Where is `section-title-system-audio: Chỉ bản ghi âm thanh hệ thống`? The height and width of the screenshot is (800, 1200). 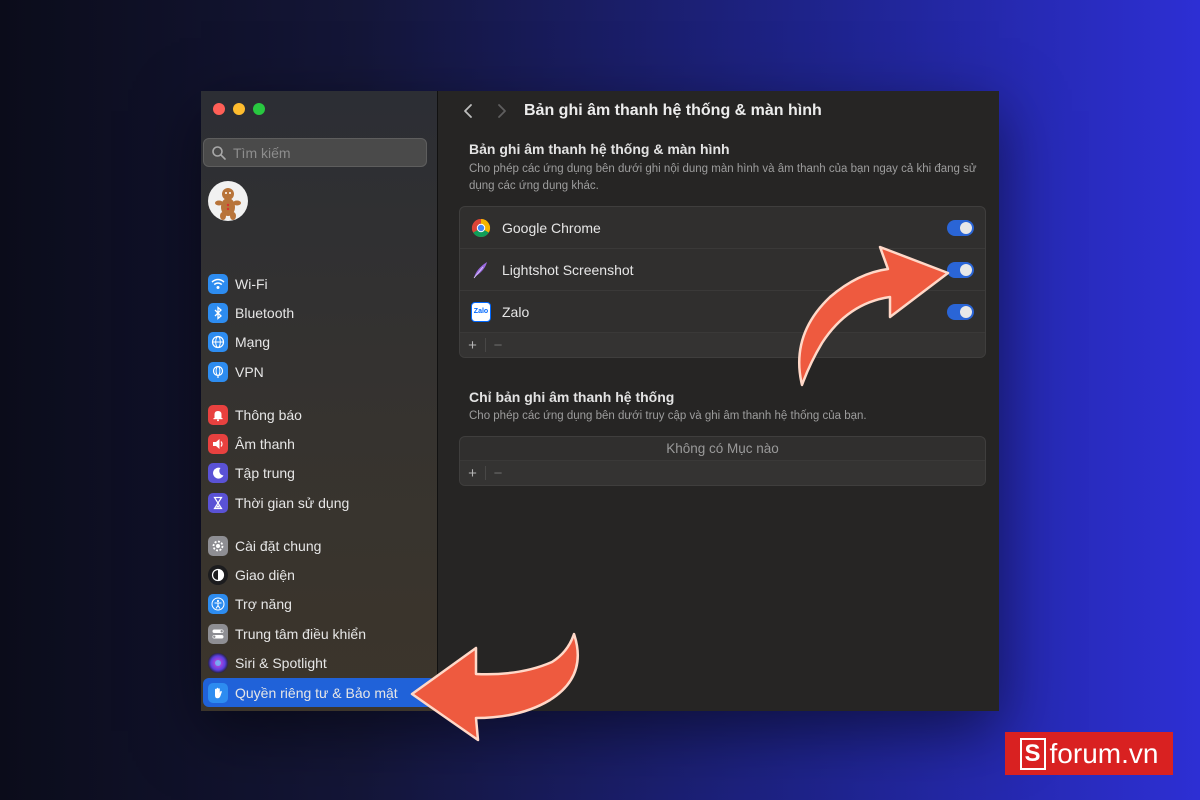
section-title-system-audio: Chỉ bản ghi âm thanh hệ thống is located at coordinates (572, 397).